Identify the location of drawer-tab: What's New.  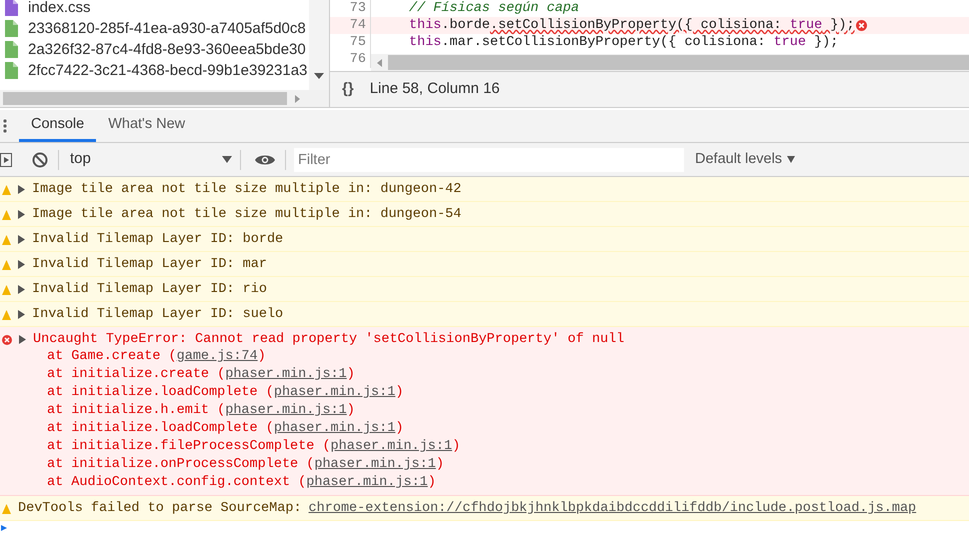
(147, 126).